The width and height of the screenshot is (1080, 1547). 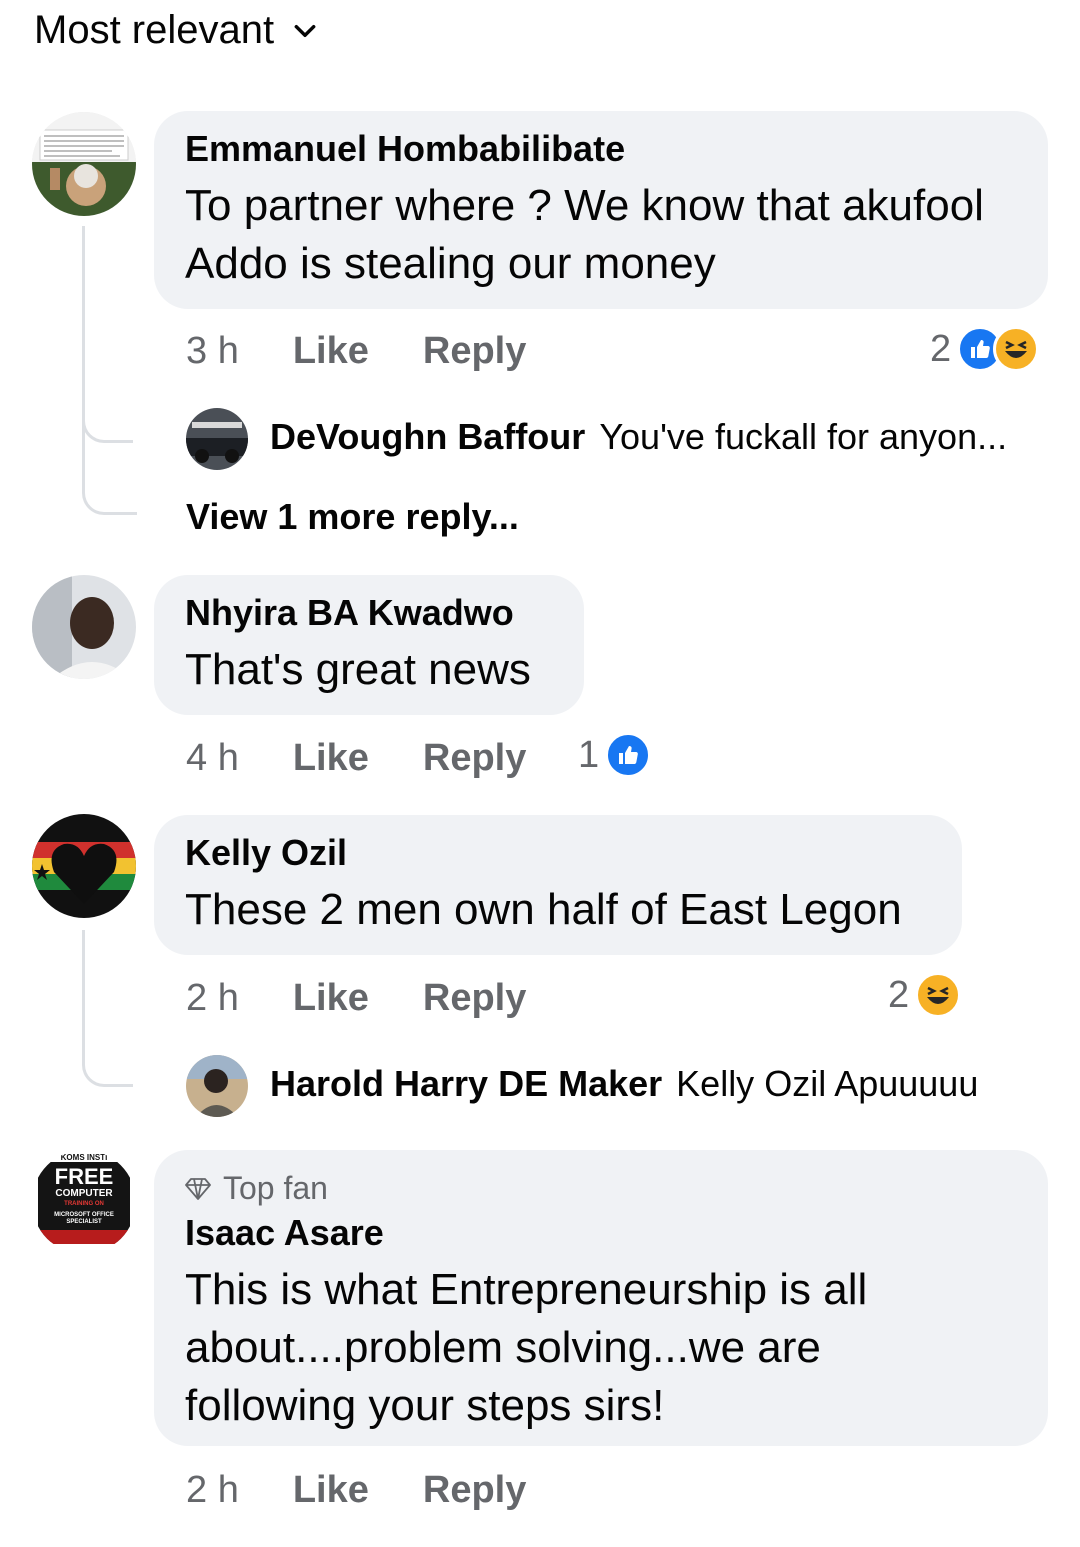 I want to click on comment-text-line: To partner where ? We know that akufool, so click(x=584, y=205).